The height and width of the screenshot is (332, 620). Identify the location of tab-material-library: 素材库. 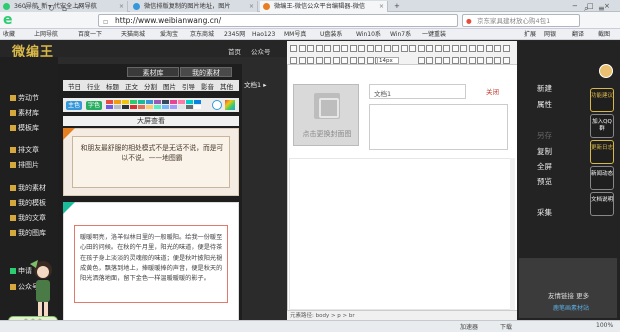
(153, 72).